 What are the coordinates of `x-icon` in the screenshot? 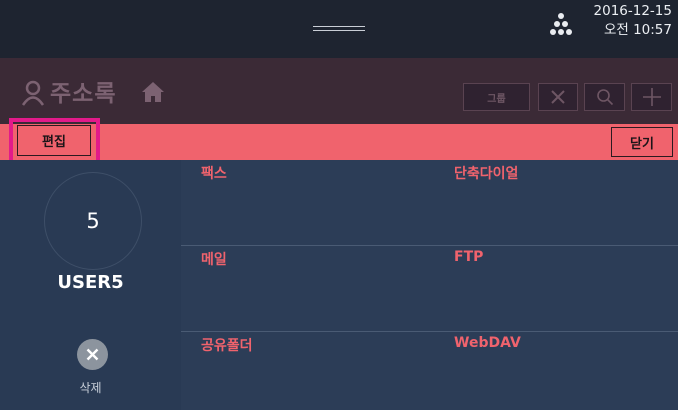 It's located at (558, 97).